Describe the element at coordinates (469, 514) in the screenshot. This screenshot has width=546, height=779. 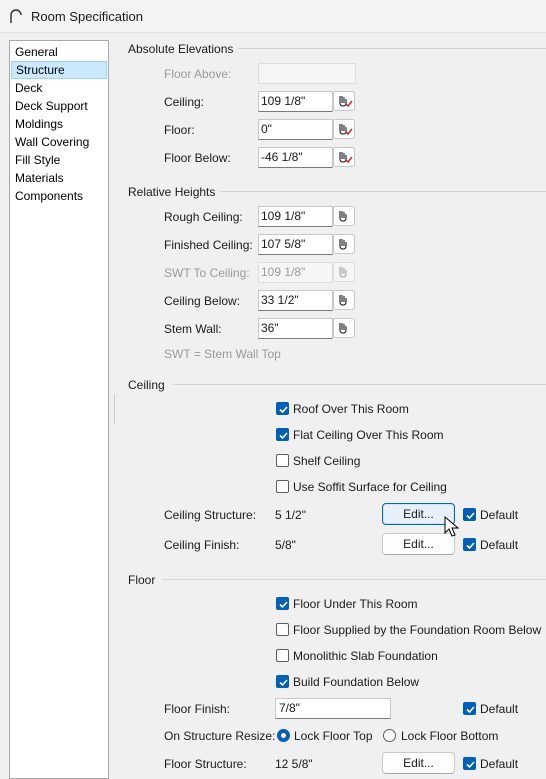
I see `ceiling-structure-default-checkbox` at that location.